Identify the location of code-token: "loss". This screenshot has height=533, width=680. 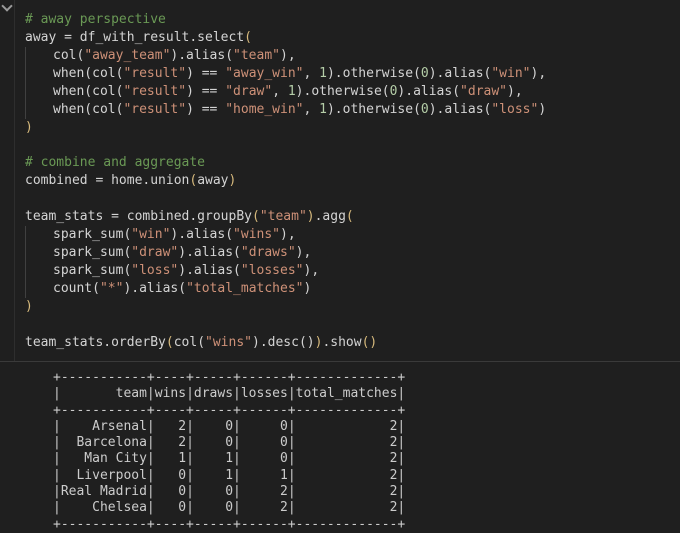
(515, 109).